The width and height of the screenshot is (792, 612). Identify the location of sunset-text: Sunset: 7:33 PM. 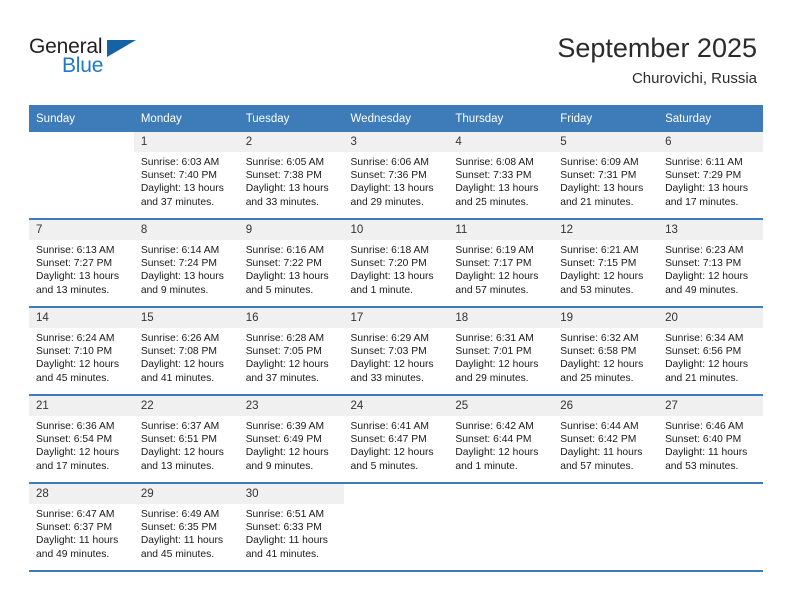
(493, 176).